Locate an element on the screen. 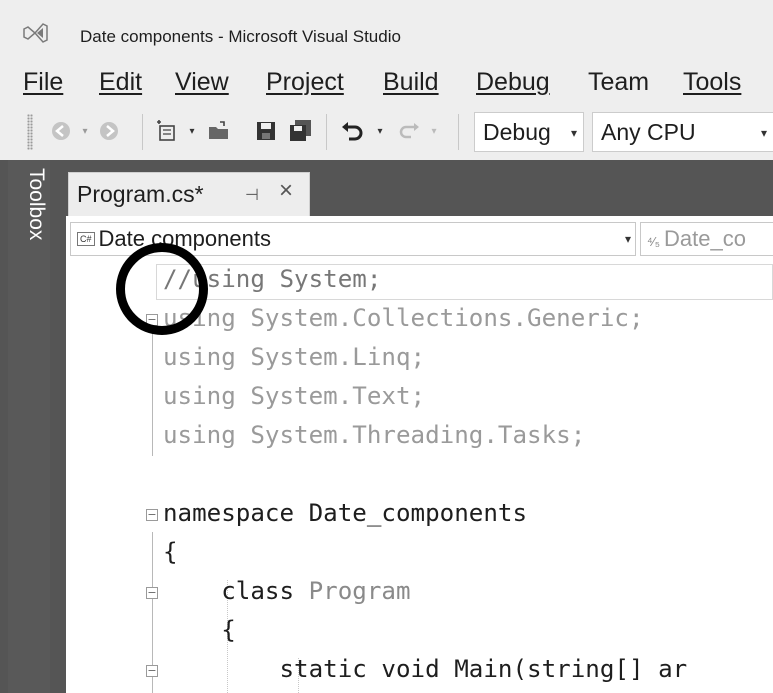  code-text: namespace Date_components is located at coordinates (345, 513).